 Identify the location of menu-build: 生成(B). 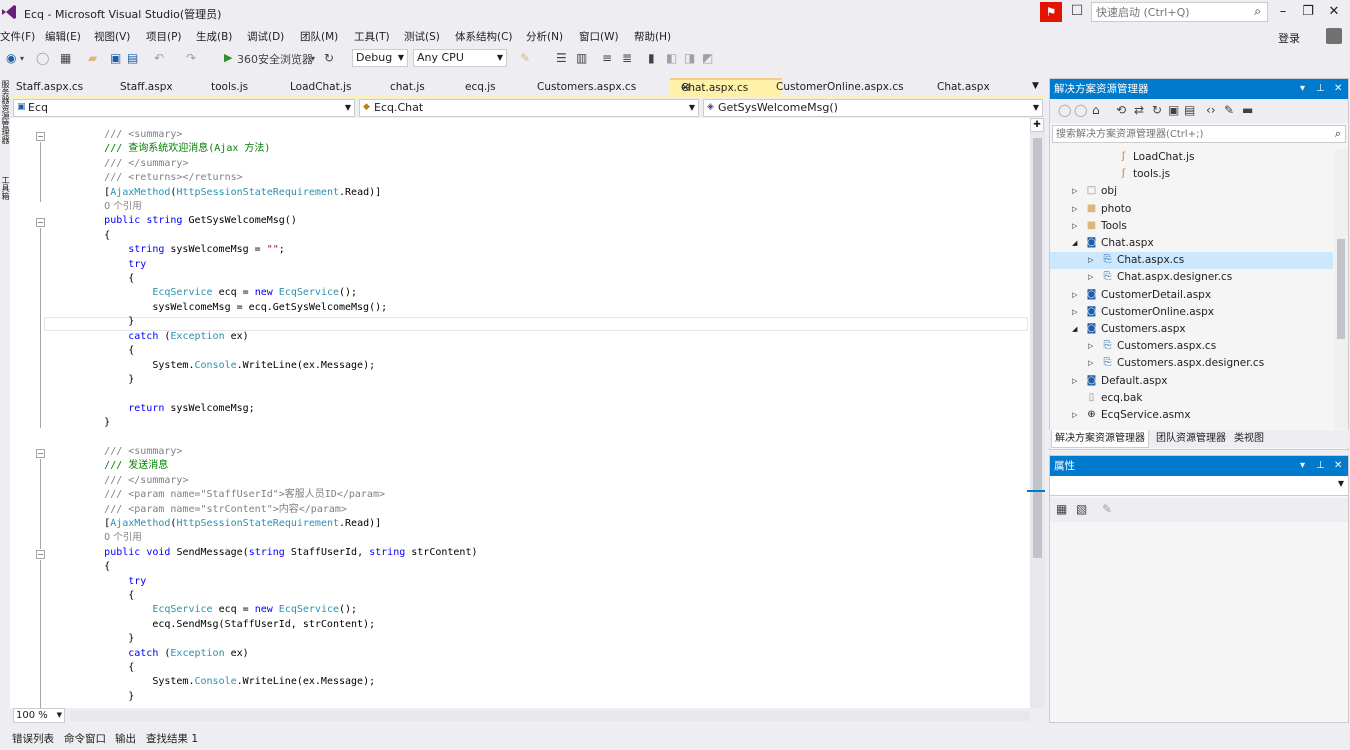
(214, 36).